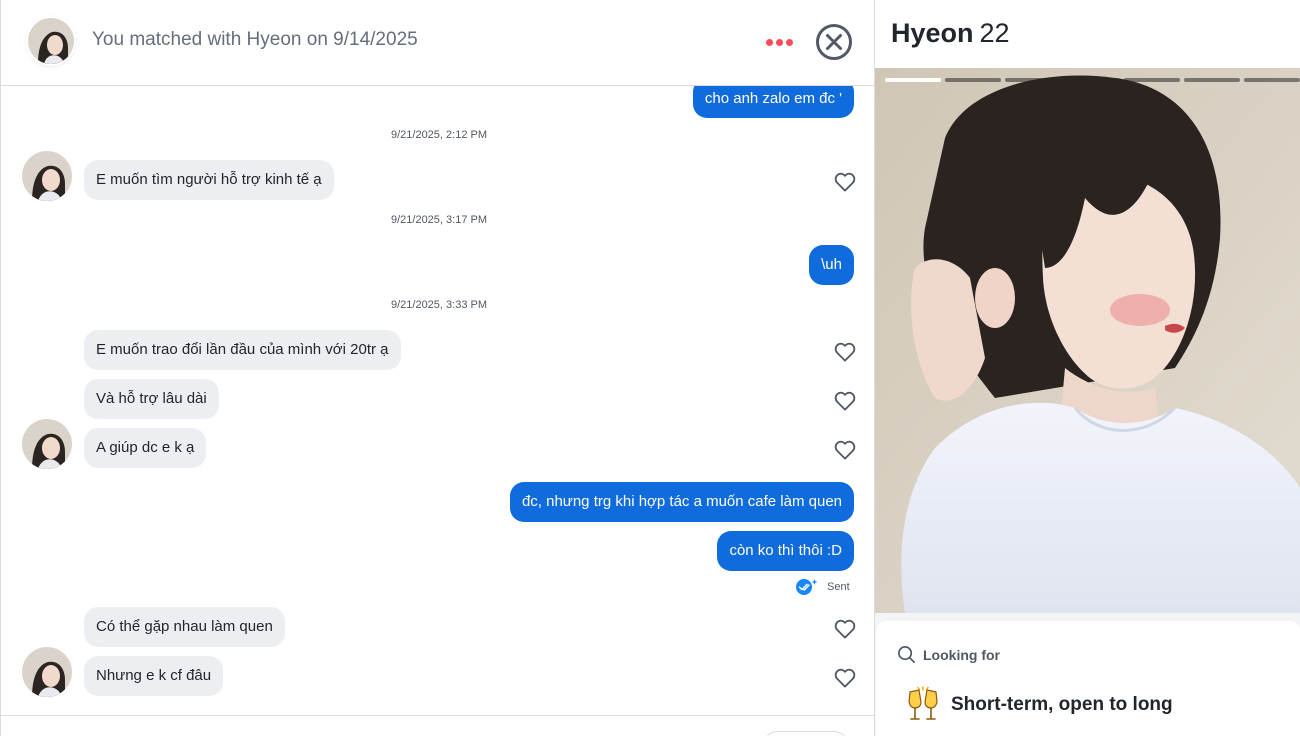 The height and width of the screenshot is (736, 1300). What do you see at coordinates (1062, 704) in the screenshot?
I see `looking-for-value: Short-term, open to long` at bounding box center [1062, 704].